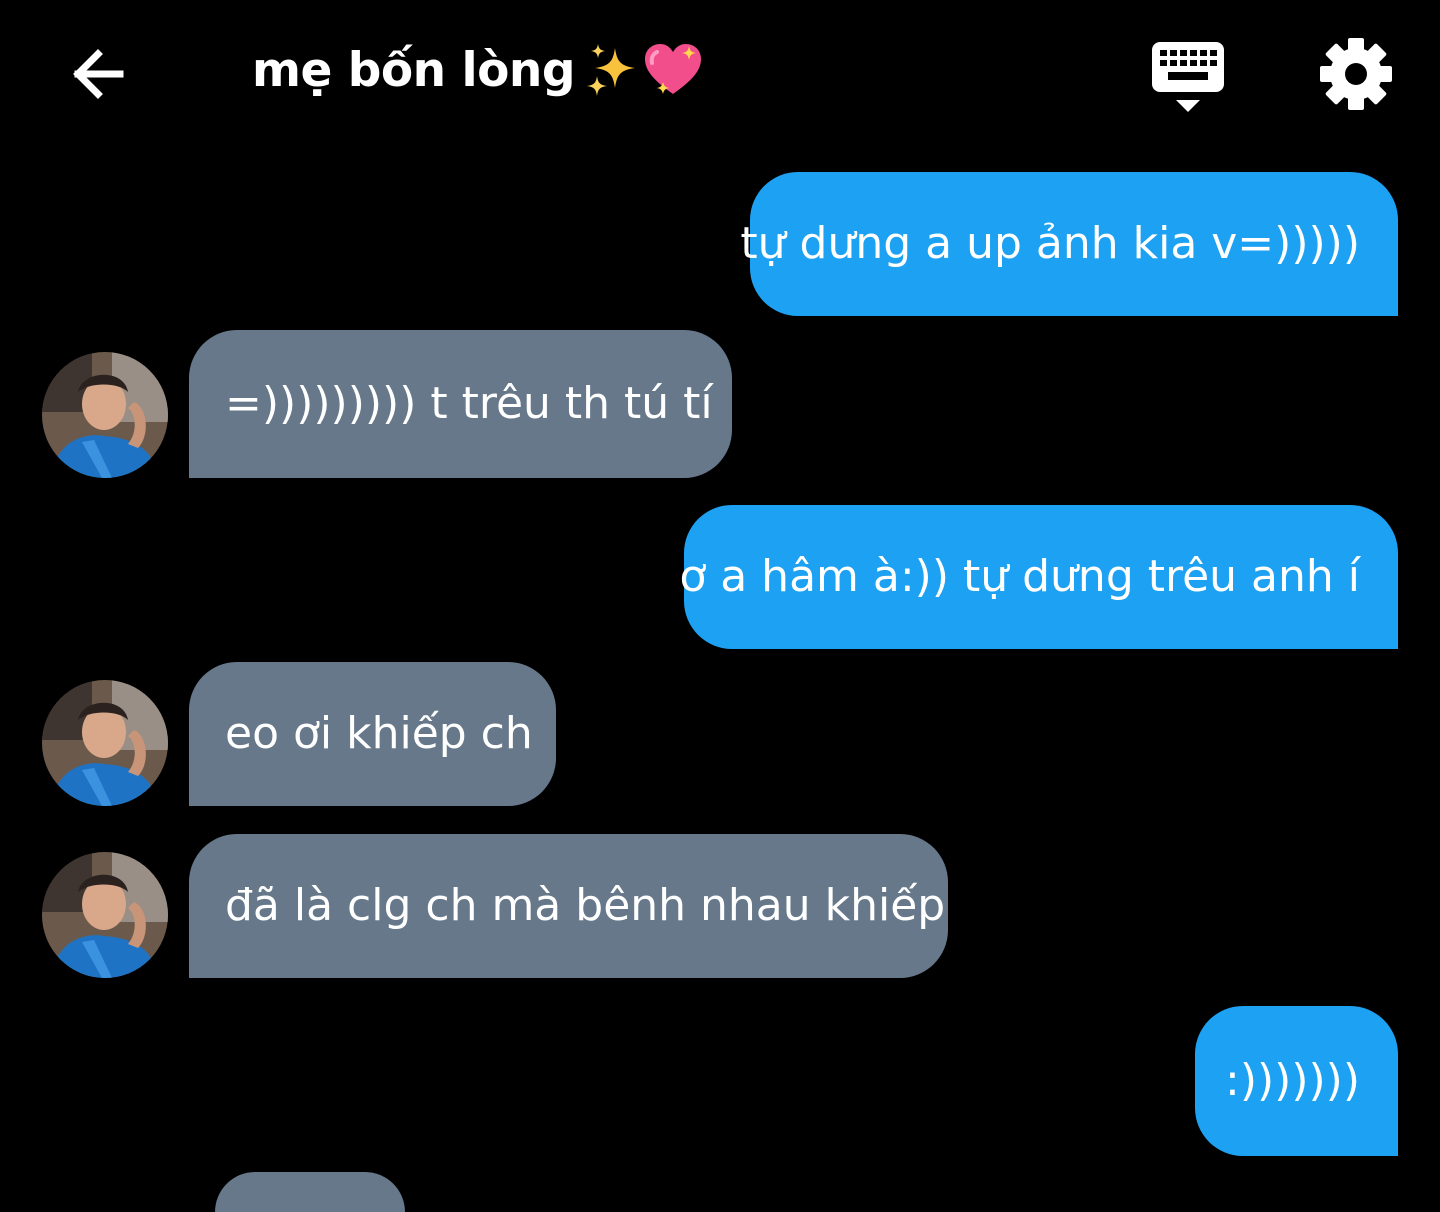 The image size is (1440, 1212). I want to click on keyboard-hide-button, so click(1188, 76).